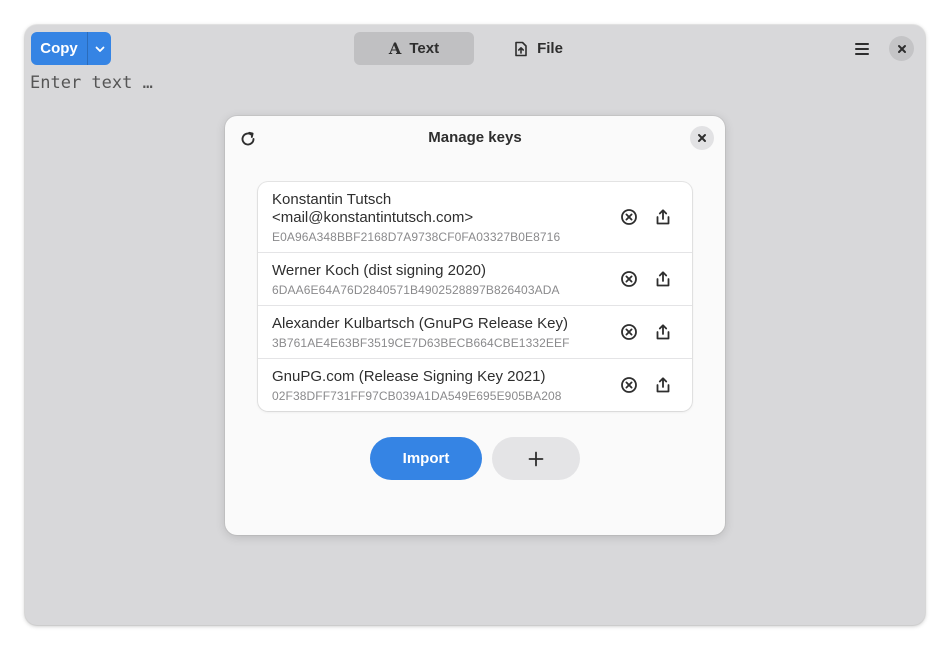 The width and height of the screenshot is (950, 650). What do you see at coordinates (421, 343) in the screenshot?
I see `key-fingerprint: 3B761AE4E63BF3519CE7D63BECB664CBE1332EEF` at bounding box center [421, 343].